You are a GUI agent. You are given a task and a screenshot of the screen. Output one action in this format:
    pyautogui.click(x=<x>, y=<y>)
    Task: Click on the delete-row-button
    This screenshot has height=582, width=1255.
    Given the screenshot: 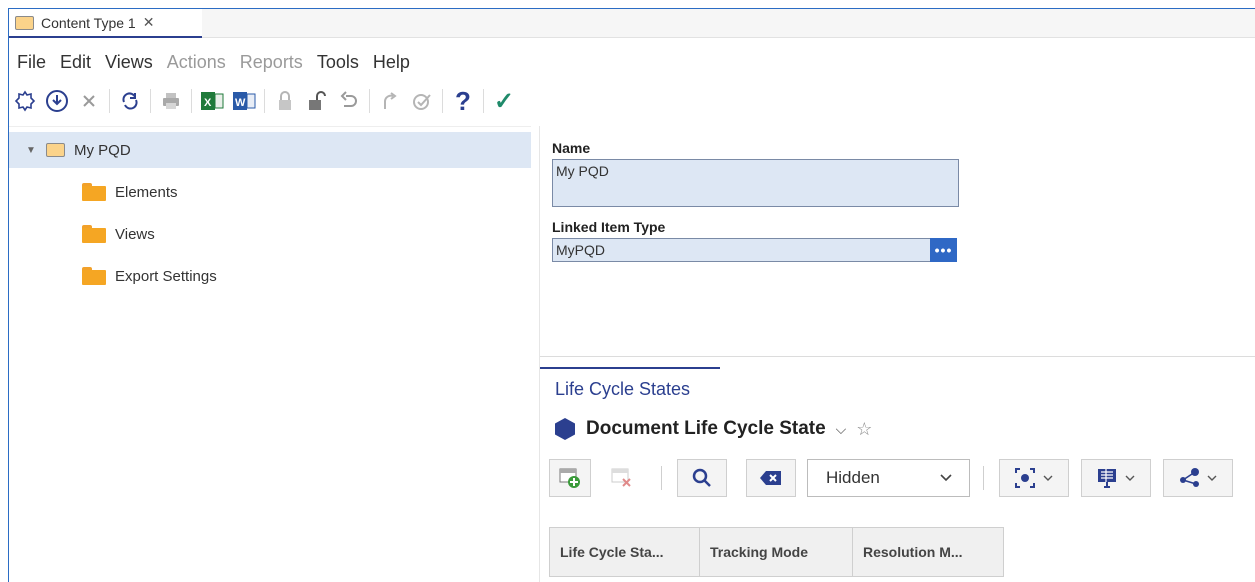 What is the action you would take?
    pyautogui.click(x=622, y=478)
    